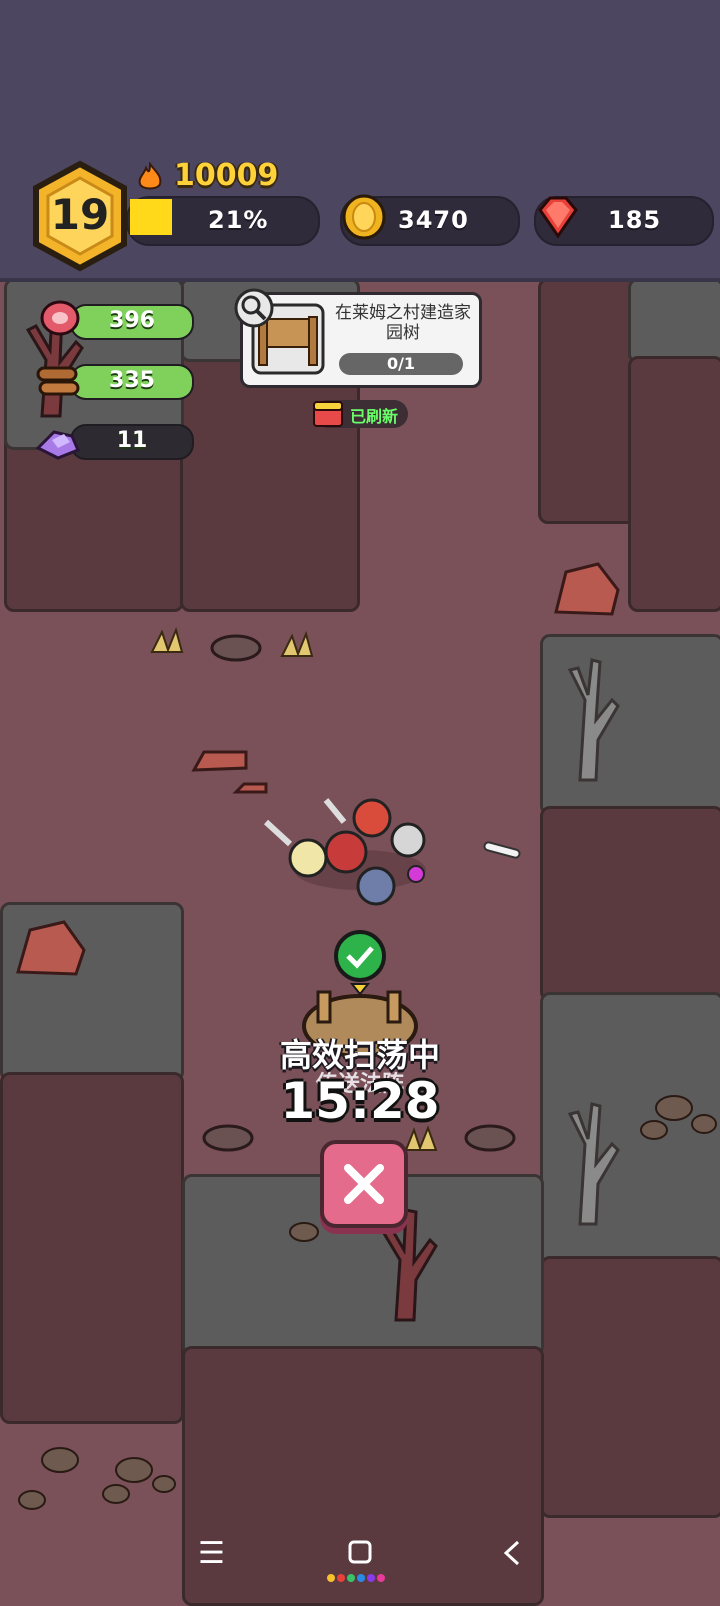 This screenshot has height=1606, width=720. What do you see at coordinates (502, 850) in the screenshot?
I see `bone-icon` at bounding box center [502, 850].